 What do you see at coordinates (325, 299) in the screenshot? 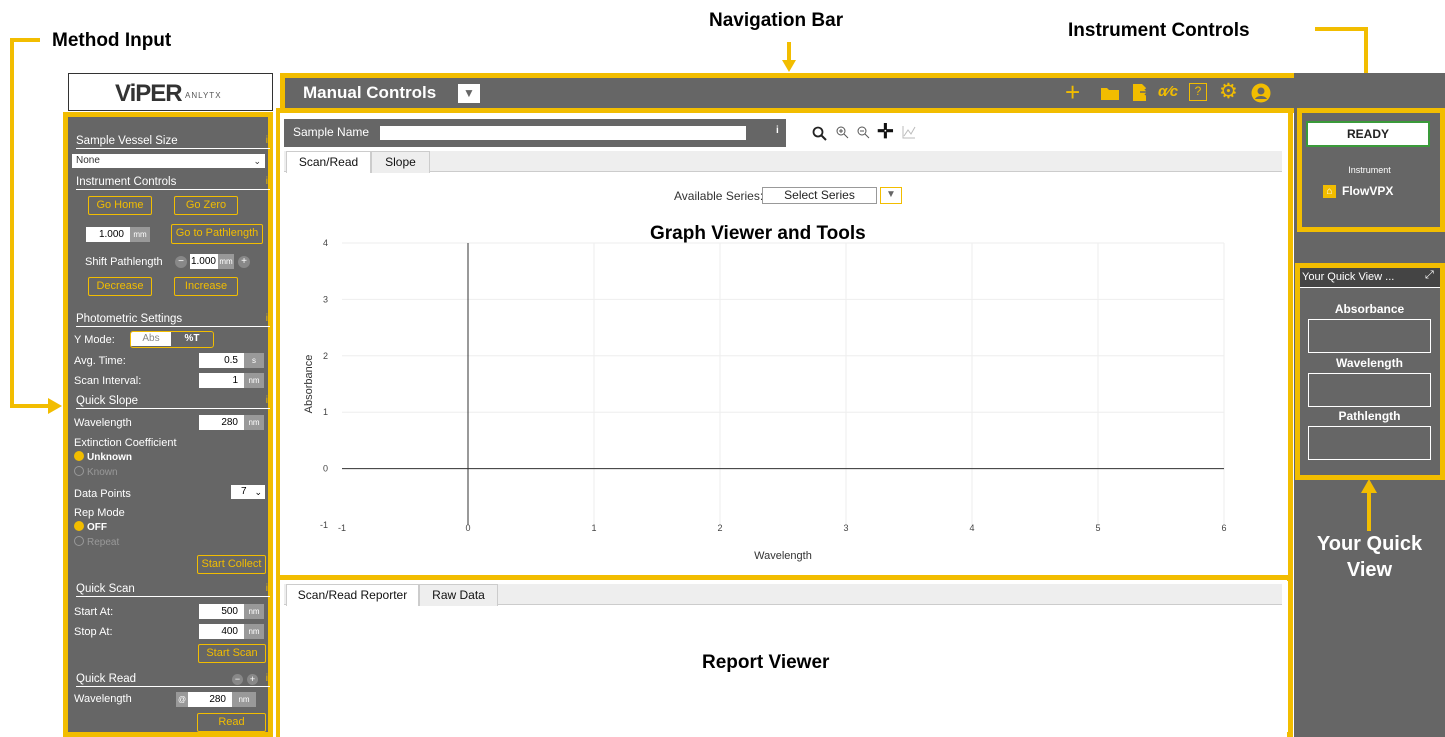
I see `y-tick-label: 3` at bounding box center [325, 299].